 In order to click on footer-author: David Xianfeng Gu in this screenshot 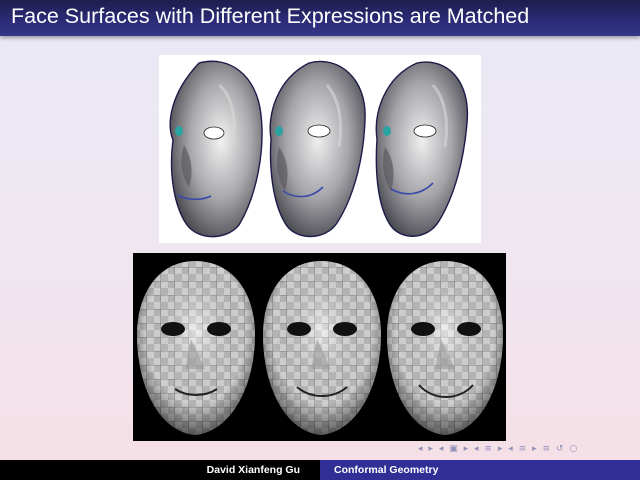, I will do `click(253, 470)`.